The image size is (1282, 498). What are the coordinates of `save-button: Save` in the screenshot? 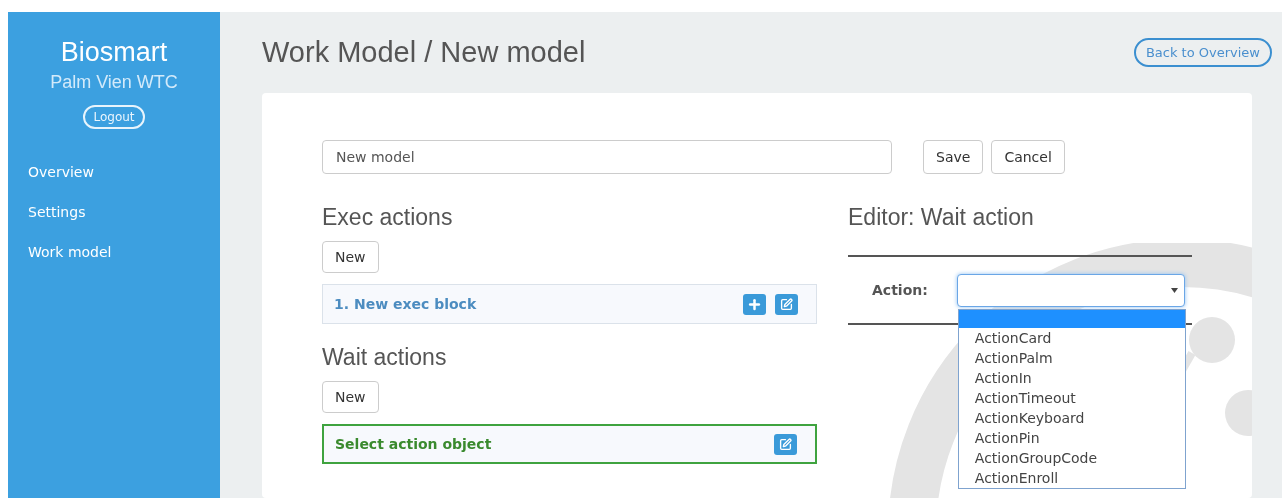 It's located at (953, 157).